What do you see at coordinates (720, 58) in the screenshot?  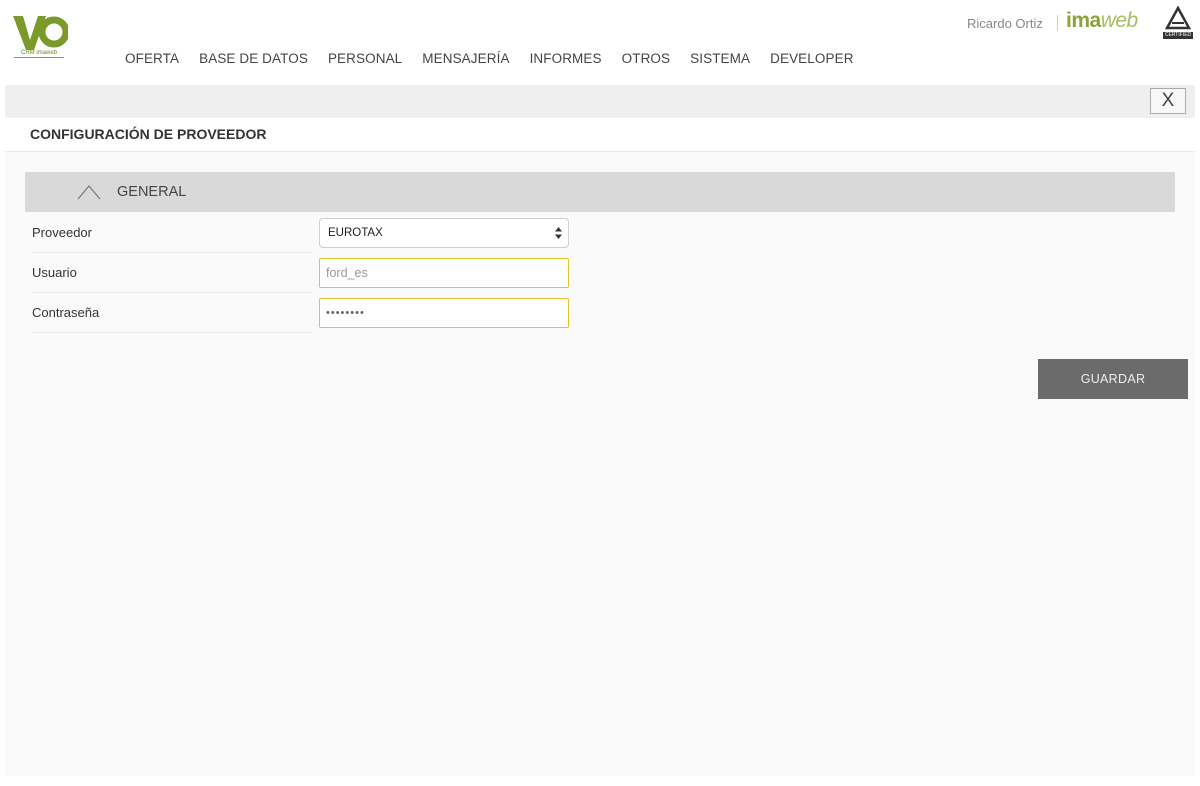 I see `nav-sistema: SISTEMA` at bounding box center [720, 58].